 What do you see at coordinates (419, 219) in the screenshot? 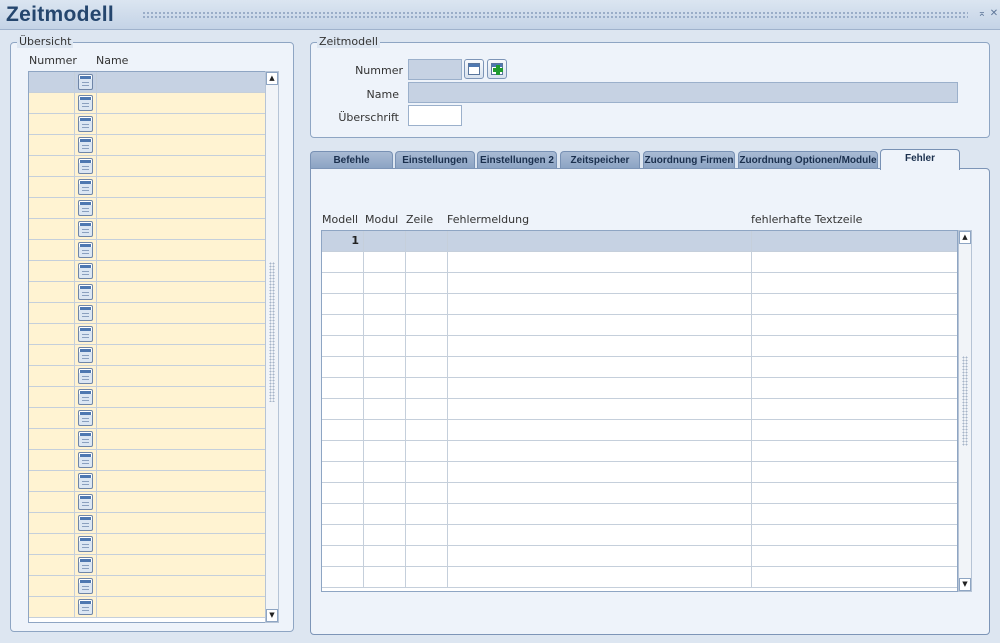
I see `column-header-zeile: Zeile` at bounding box center [419, 219].